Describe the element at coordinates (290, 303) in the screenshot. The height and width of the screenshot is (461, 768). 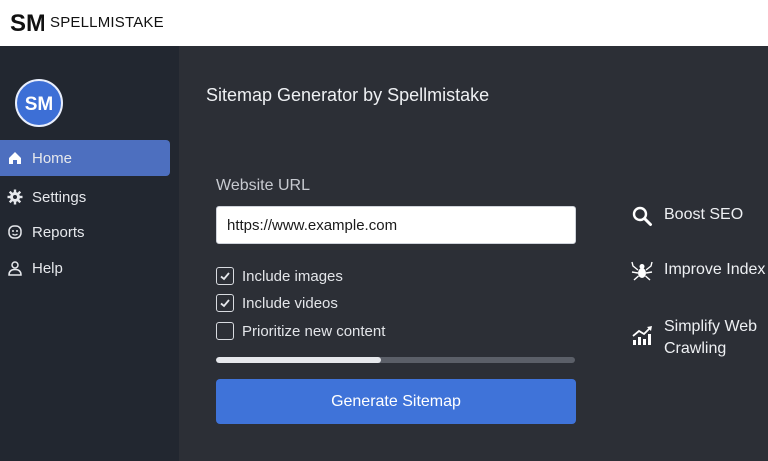
I see `option-label: Include videos` at that location.